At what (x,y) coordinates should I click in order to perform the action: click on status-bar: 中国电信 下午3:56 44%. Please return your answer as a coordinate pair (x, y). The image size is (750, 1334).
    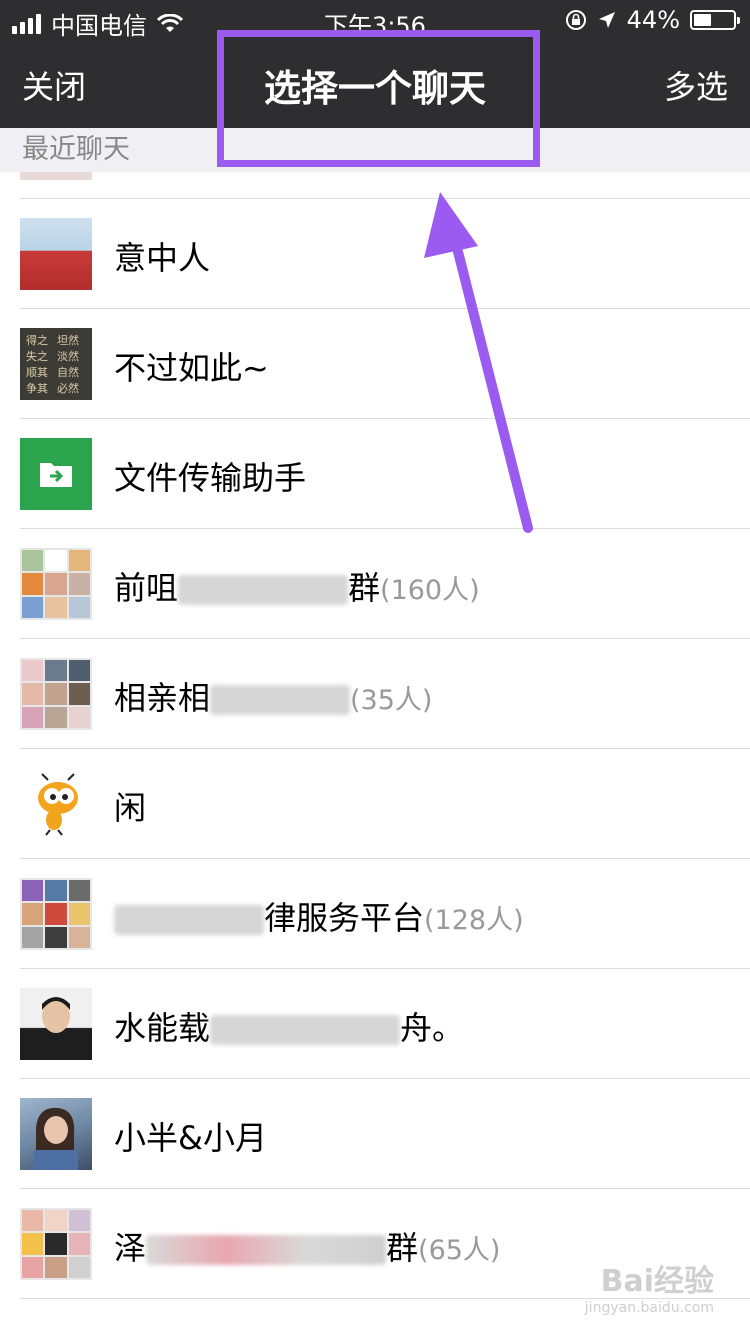
    Looking at the image, I should click on (375, 20).